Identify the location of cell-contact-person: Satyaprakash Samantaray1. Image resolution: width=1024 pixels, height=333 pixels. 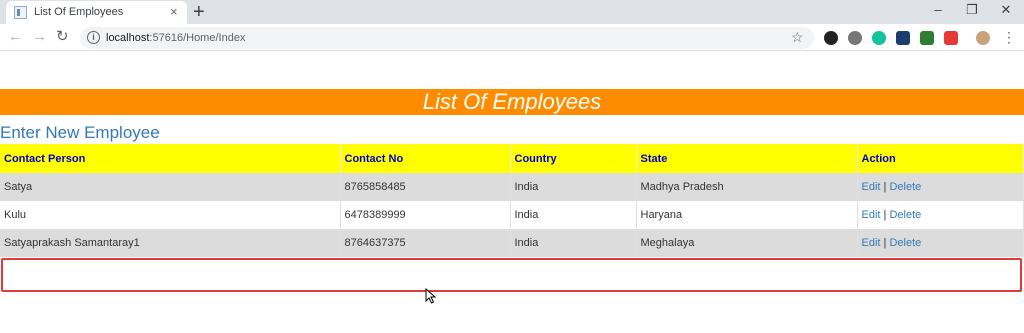
(170, 243).